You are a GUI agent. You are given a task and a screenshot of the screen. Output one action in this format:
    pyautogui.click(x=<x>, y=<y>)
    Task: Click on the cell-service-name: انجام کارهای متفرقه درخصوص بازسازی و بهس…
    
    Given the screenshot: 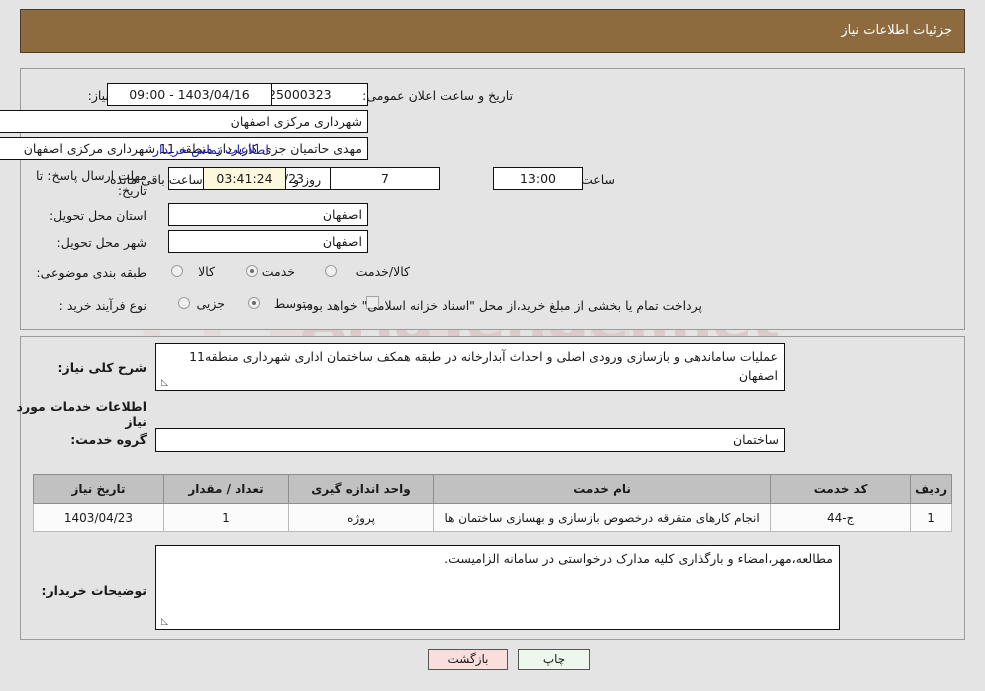 What is the action you would take?
    pyautogui.click(x=602, y=517)
    